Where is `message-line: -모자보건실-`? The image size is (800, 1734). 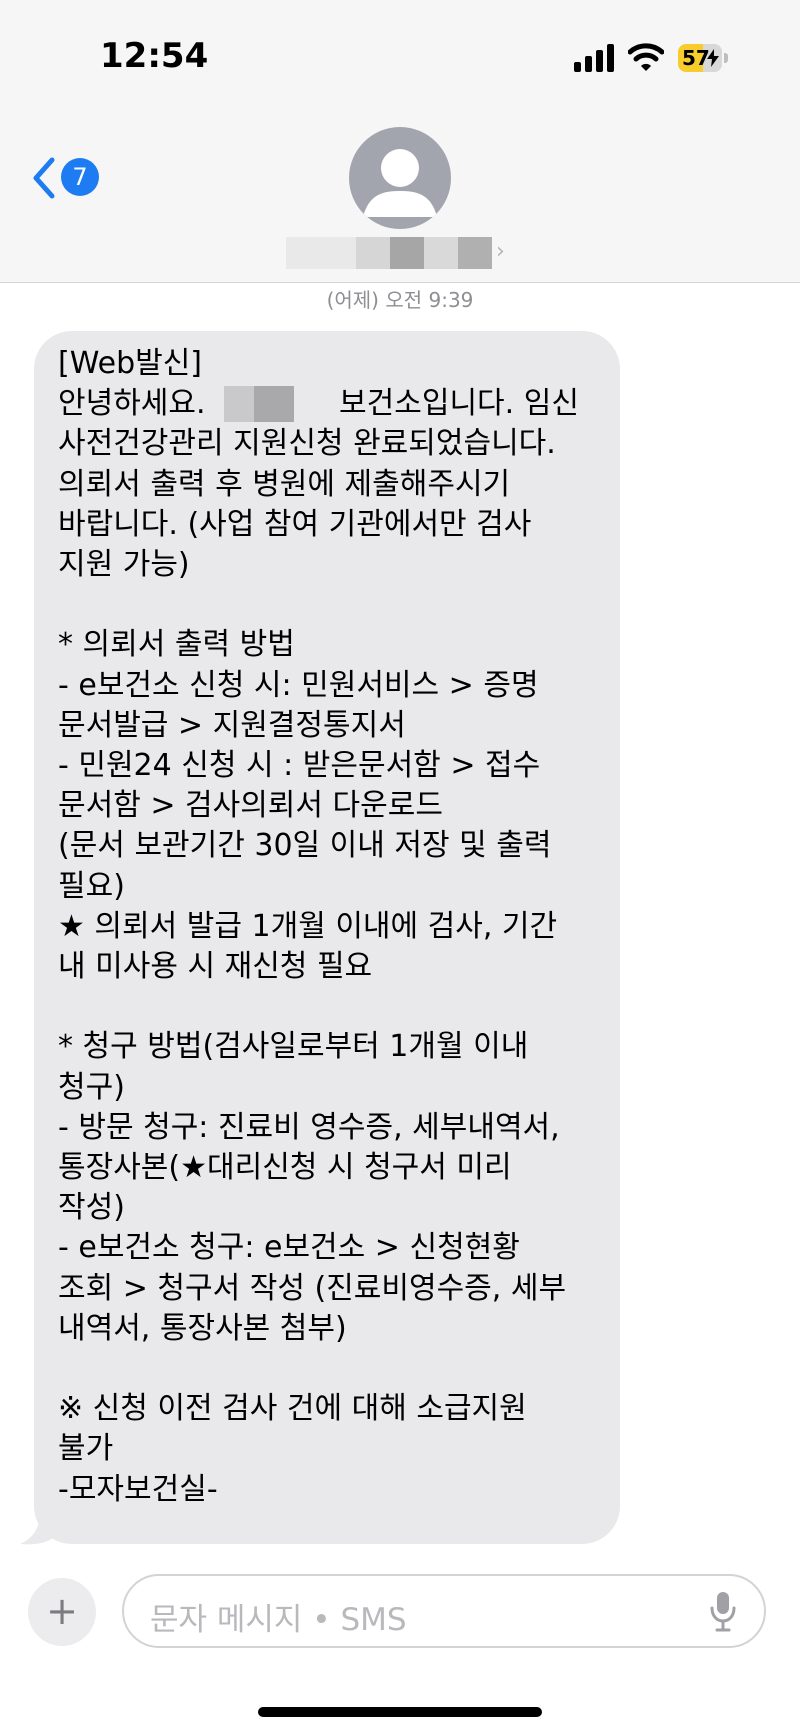 message-line: -모자보건실- is located at coordinates (138, 1489).